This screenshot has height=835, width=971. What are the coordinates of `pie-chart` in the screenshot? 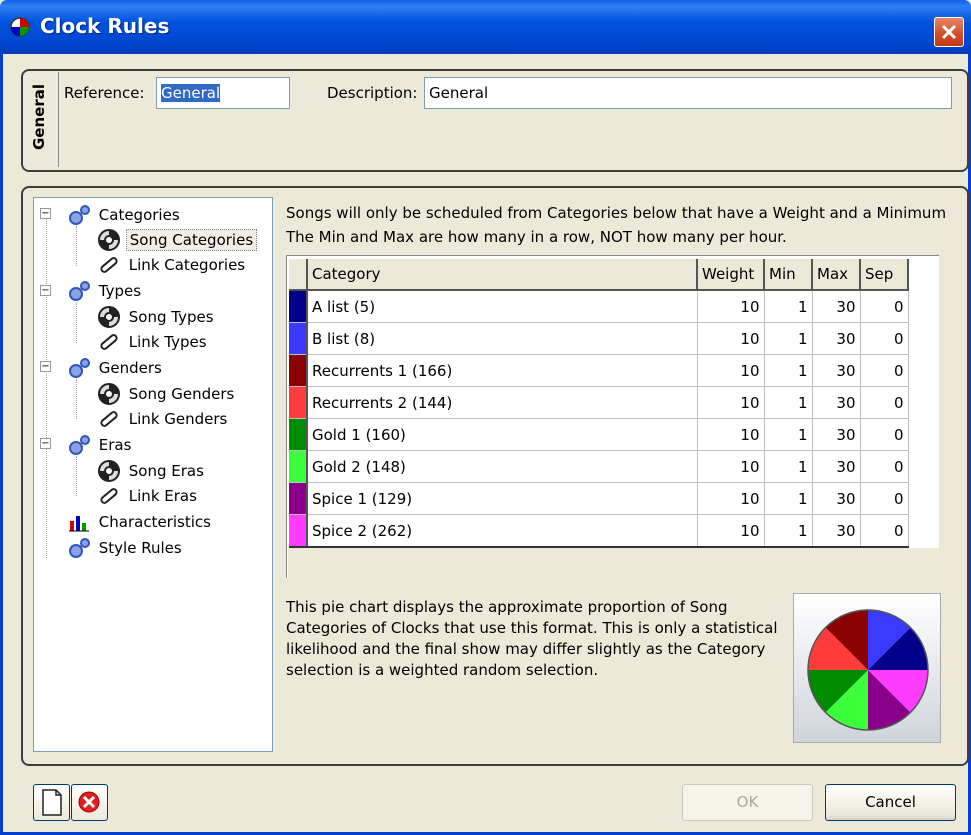 It's located at (868, 670).